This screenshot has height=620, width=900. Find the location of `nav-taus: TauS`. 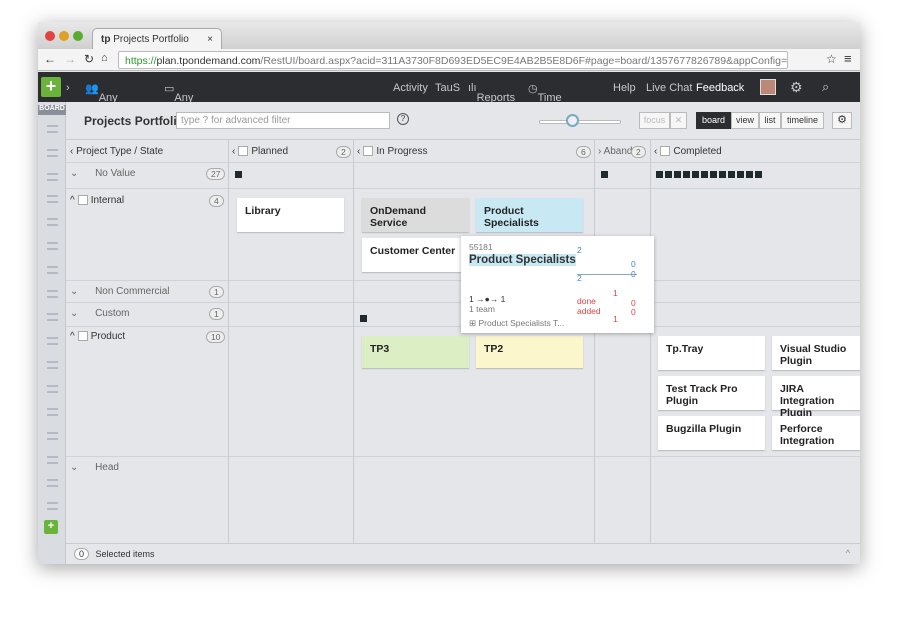

nav-taus: TauS is located at coordinates (447, 88).